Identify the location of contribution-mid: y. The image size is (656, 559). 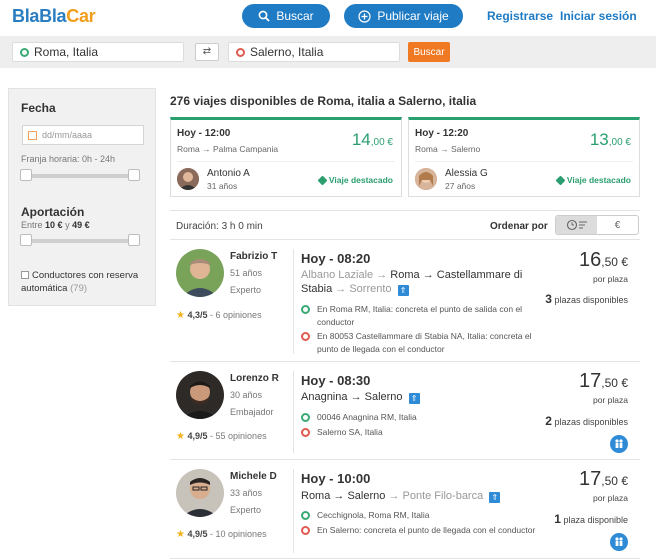
(67, 225).